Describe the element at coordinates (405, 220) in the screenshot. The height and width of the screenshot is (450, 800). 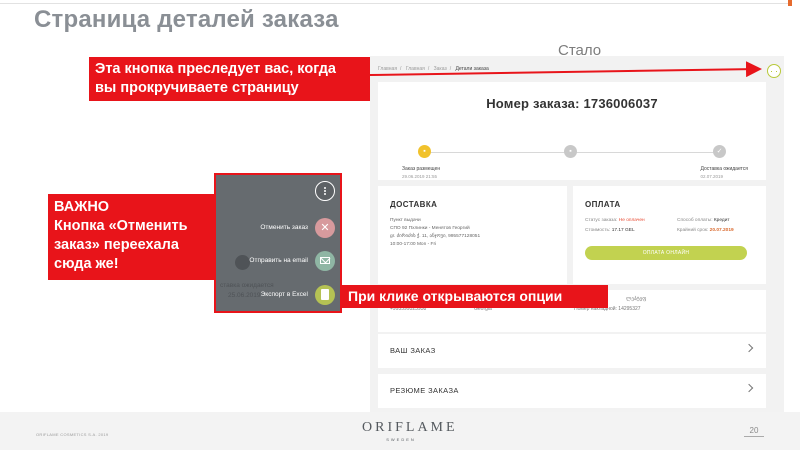
I see `delivery-line: Пункт выдачи` at that location.